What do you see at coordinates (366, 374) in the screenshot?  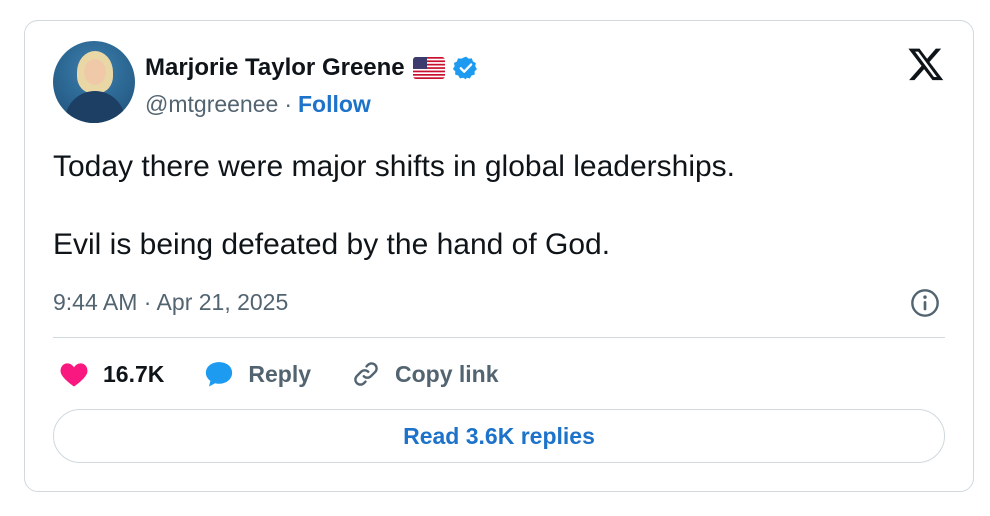 I see `link-icon` at bounding box center [366, 374].